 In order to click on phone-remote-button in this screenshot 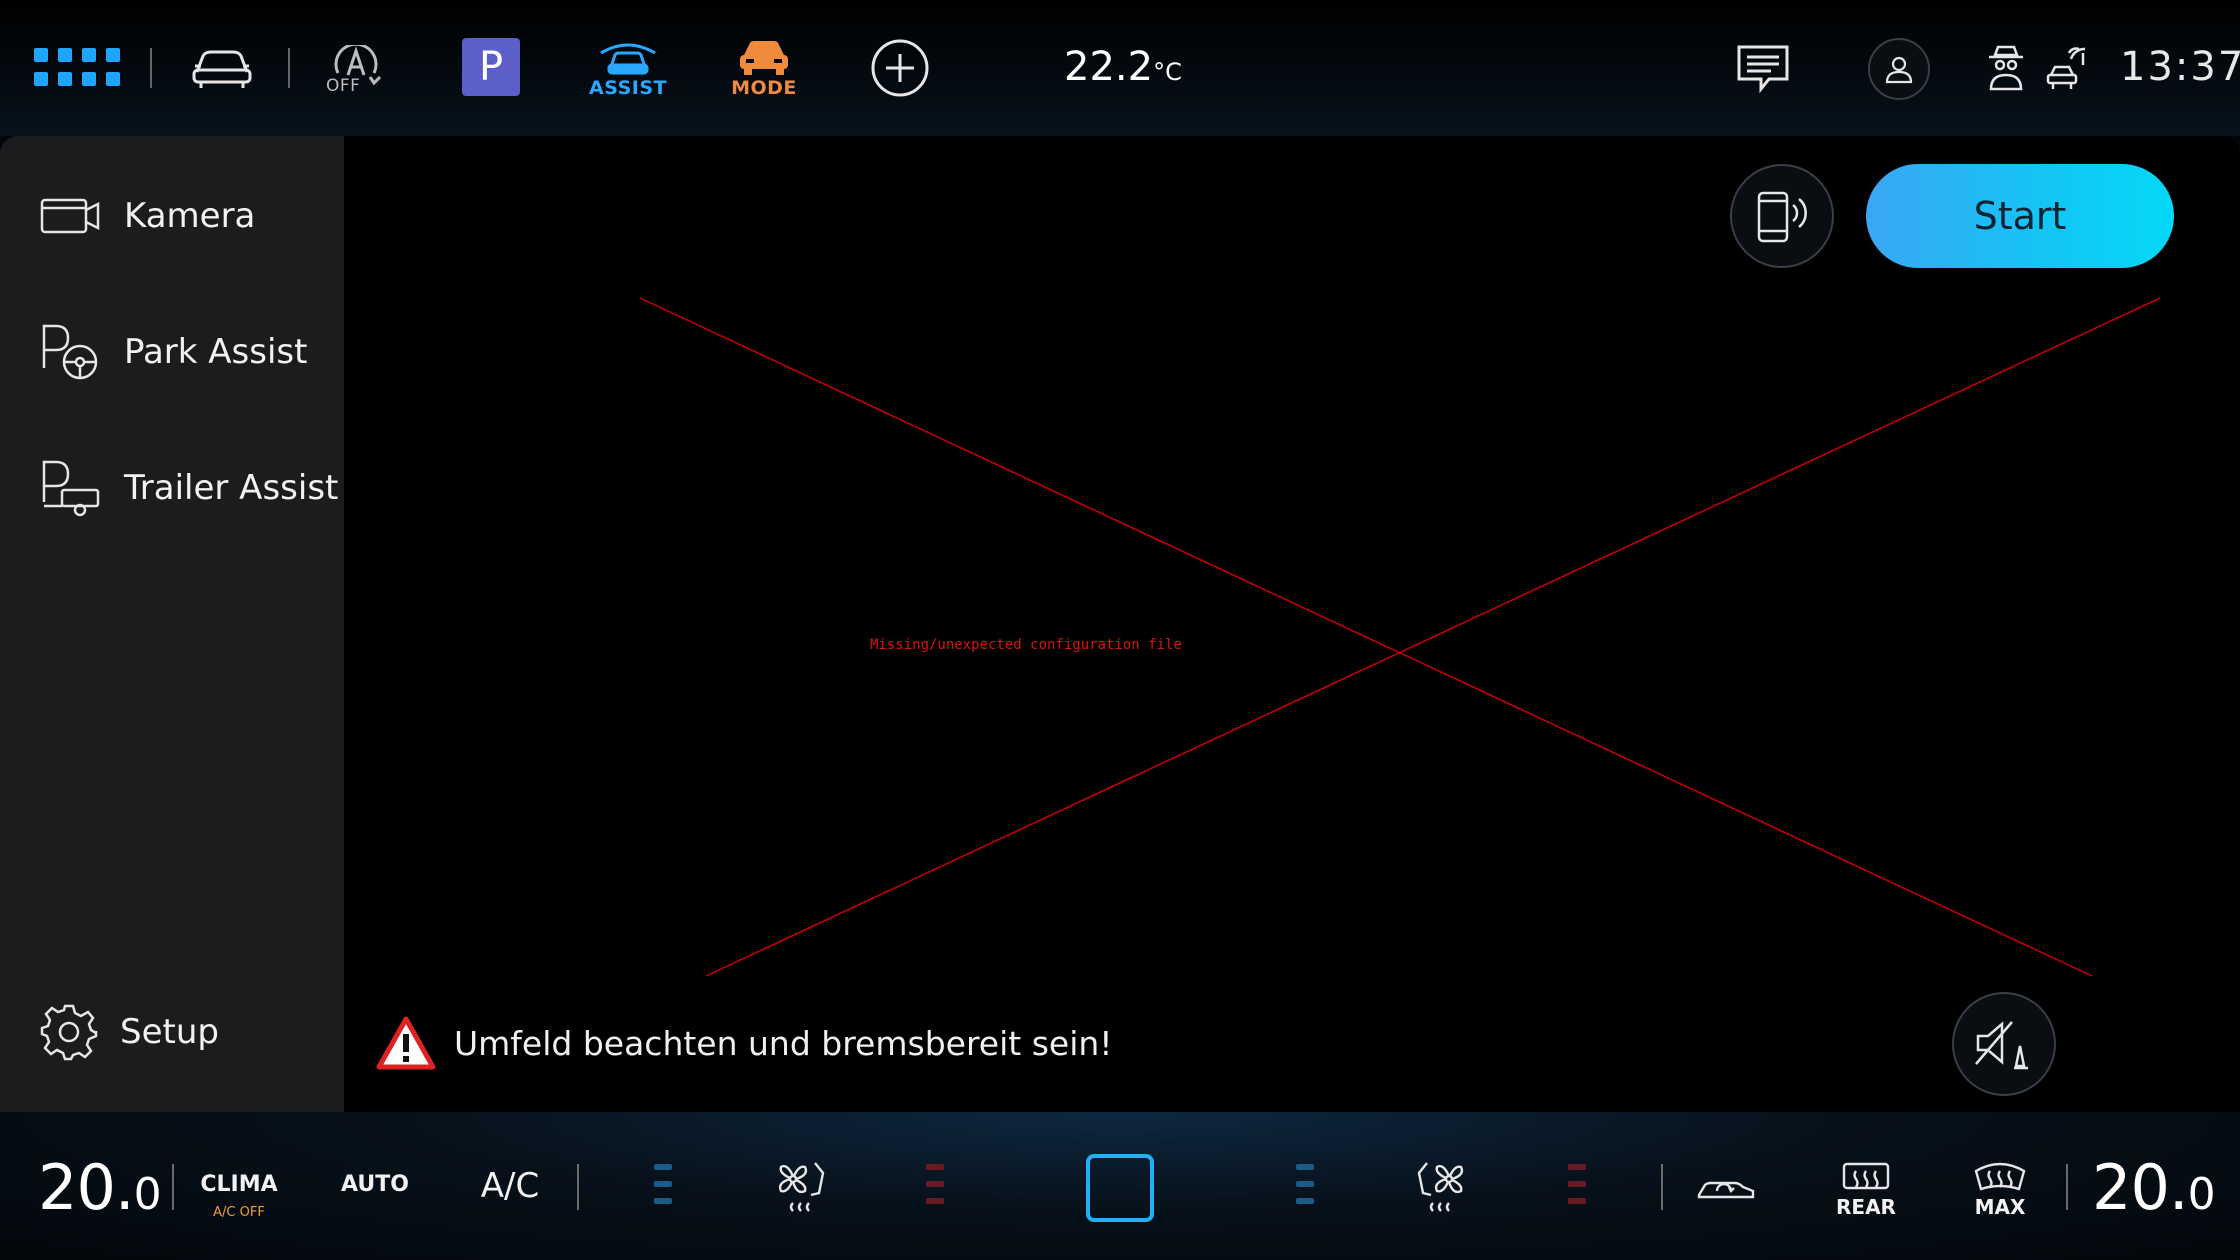, I will do `click(1782, 216)`.